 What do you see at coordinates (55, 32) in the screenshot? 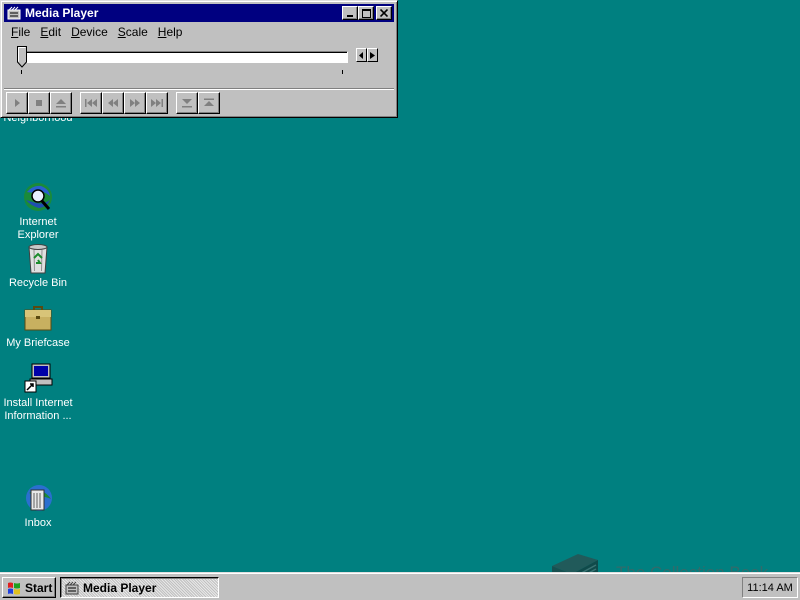
I see `menu-label: dit` at bounding box center [55, 32].